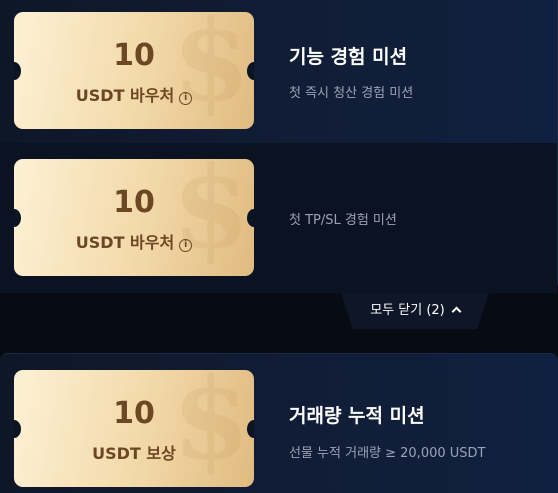  What do you see at coordinates (351, 93) in the screenshot?
I see `mission-description: 첫 즉시 청산 경험 미션` at bounding box center [351, 93].